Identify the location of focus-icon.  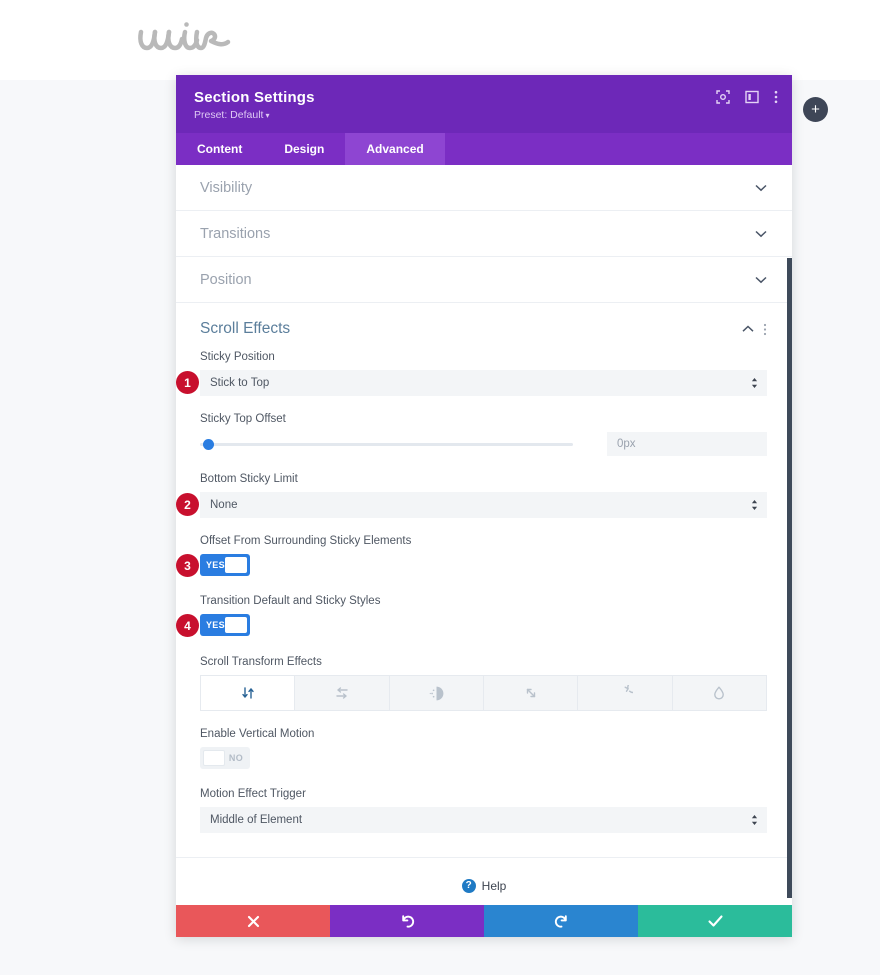
(723, 97).